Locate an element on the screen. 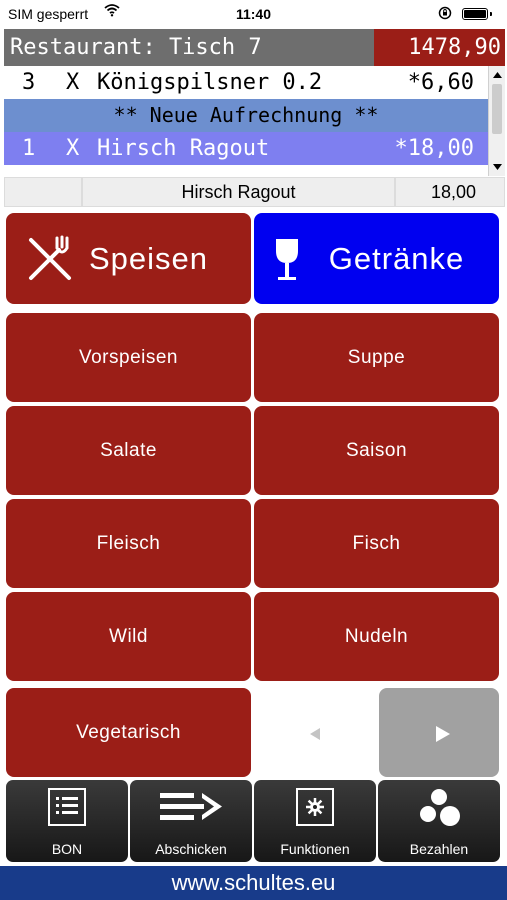 Image resolution: width=507 pixels, height=900 pixels. order-price: *6,60 is located at coordinates (440, 82).